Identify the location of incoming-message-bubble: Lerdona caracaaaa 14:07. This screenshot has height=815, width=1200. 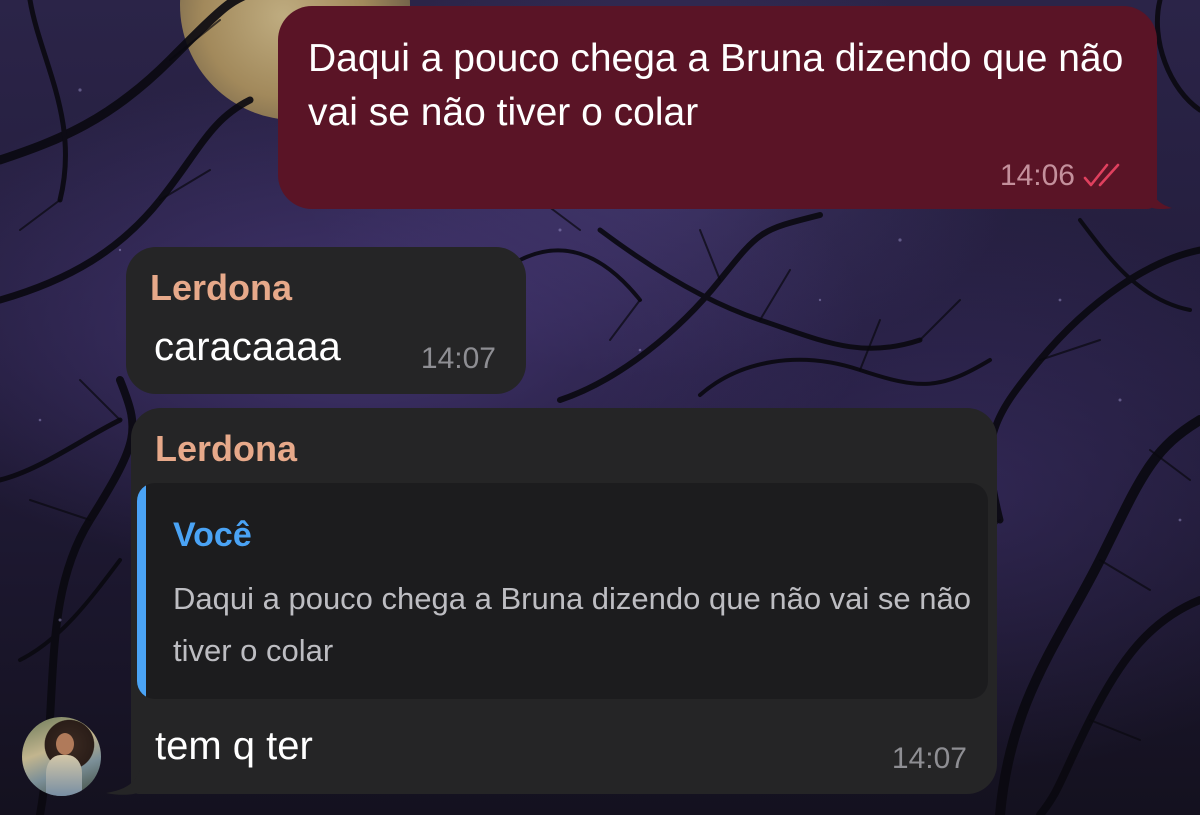
(326, 320).